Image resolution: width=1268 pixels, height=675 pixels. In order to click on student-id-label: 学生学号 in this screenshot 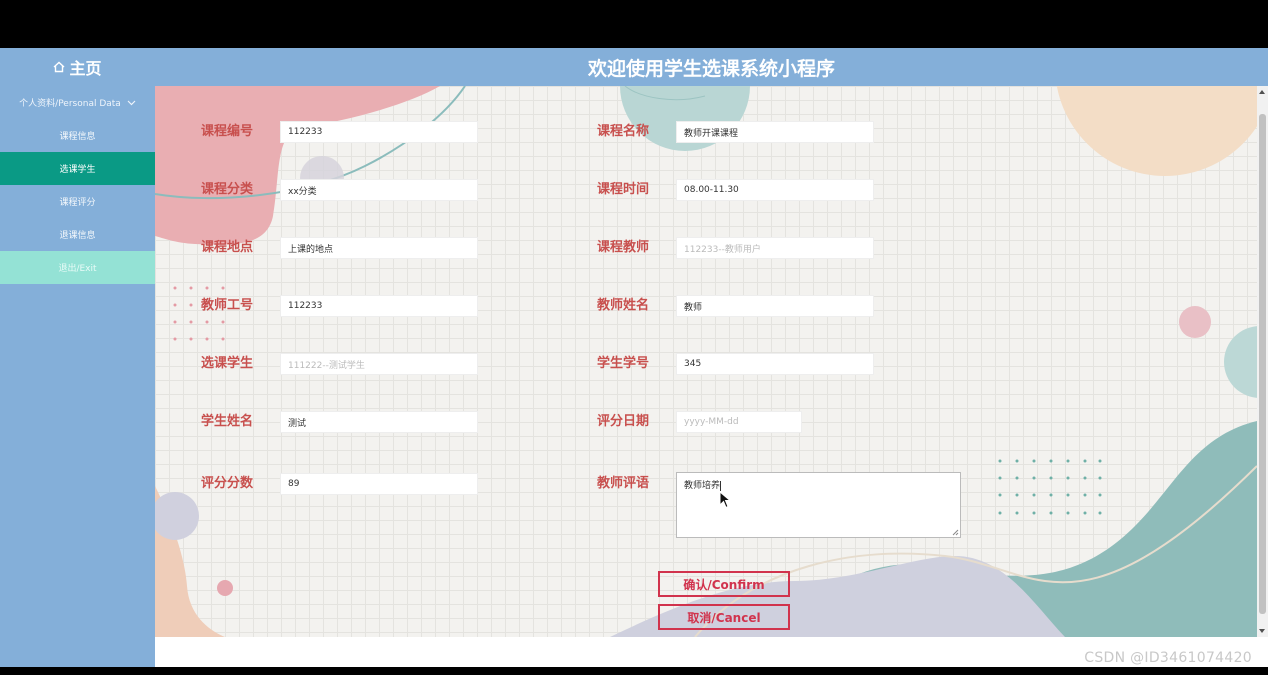, I will do `click(623, 363)`.